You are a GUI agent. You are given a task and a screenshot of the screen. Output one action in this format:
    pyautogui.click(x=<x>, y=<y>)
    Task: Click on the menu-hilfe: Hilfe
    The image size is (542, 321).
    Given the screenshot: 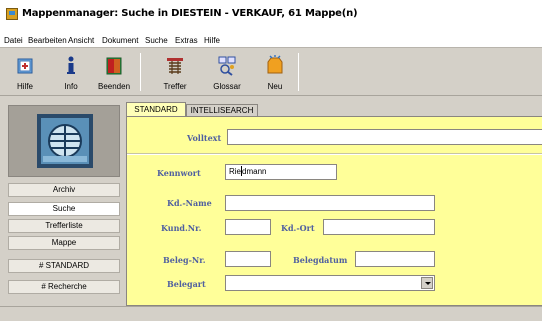 What is the action you would take?
    pyautogui.click(x=212, y=40)
    